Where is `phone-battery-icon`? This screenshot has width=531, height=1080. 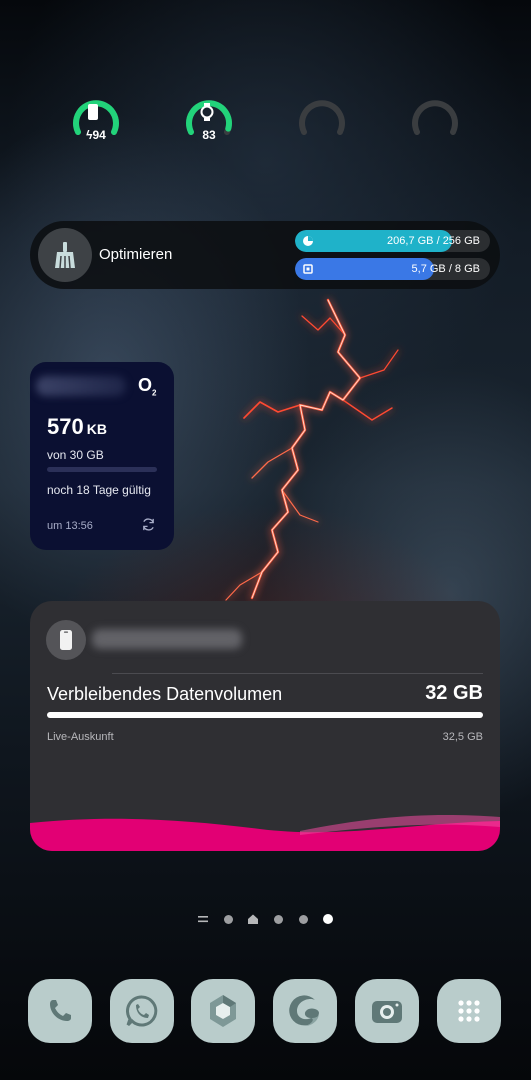
phone-battery-icon is located at coordinates (96, 113).